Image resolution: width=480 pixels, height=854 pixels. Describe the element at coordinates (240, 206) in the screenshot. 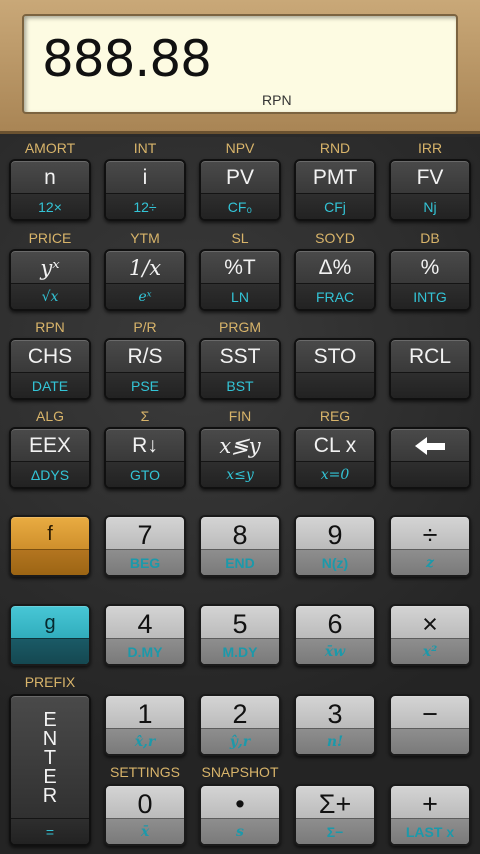

I see `key-pv-g-label: CF₀` at that location.